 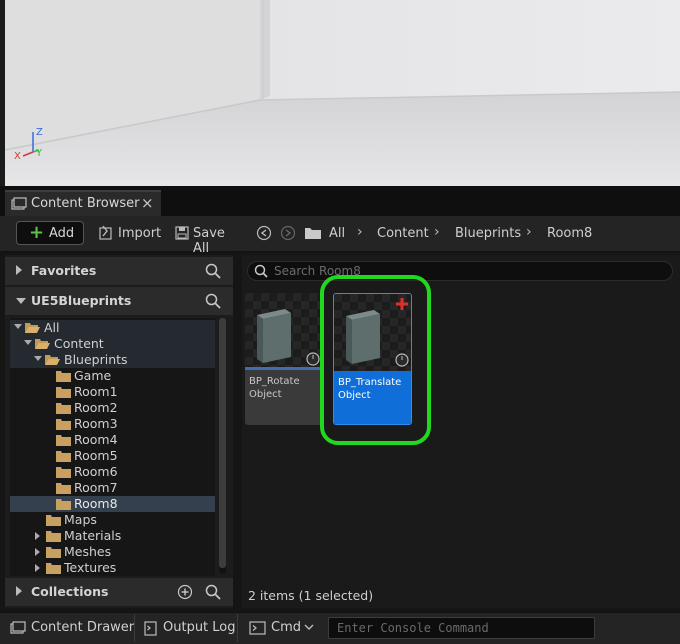 I want to click on selection-highlight-outline, so click(x=375, y=360).